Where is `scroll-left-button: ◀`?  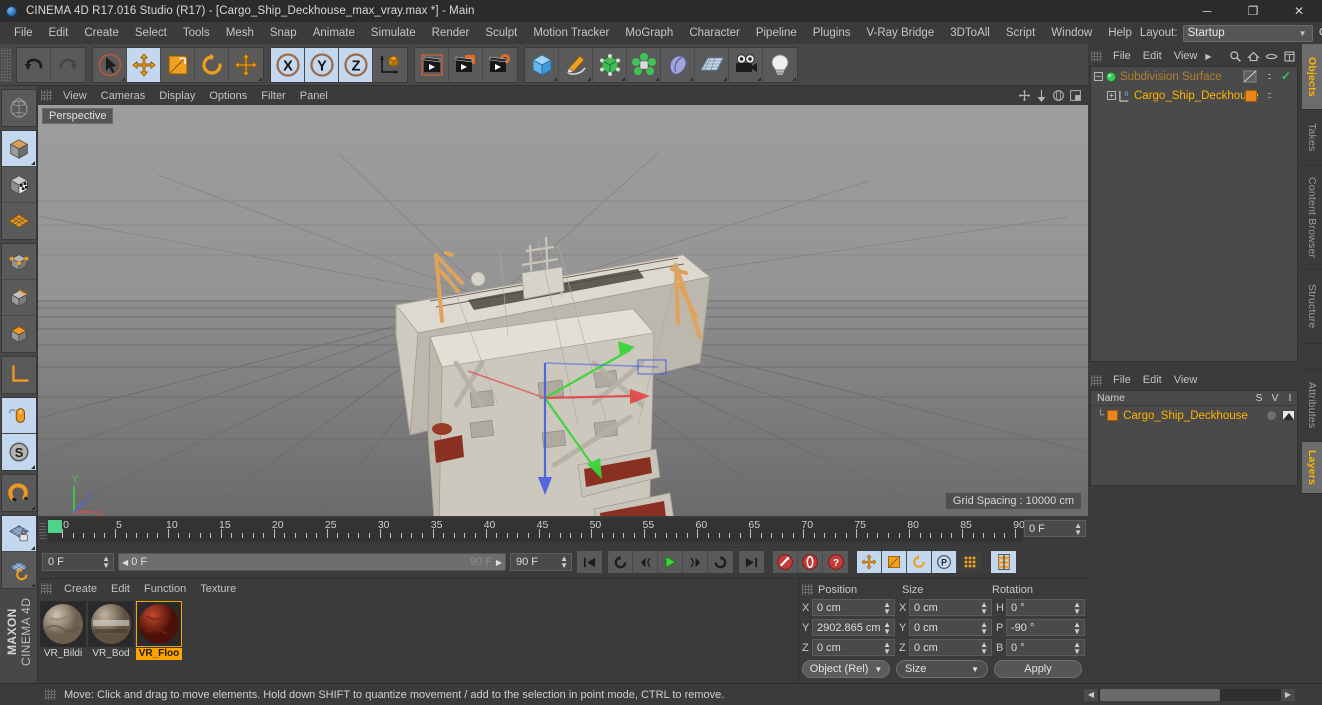 scroll-left-button: ◀ is located at coordinates (1091, 694).